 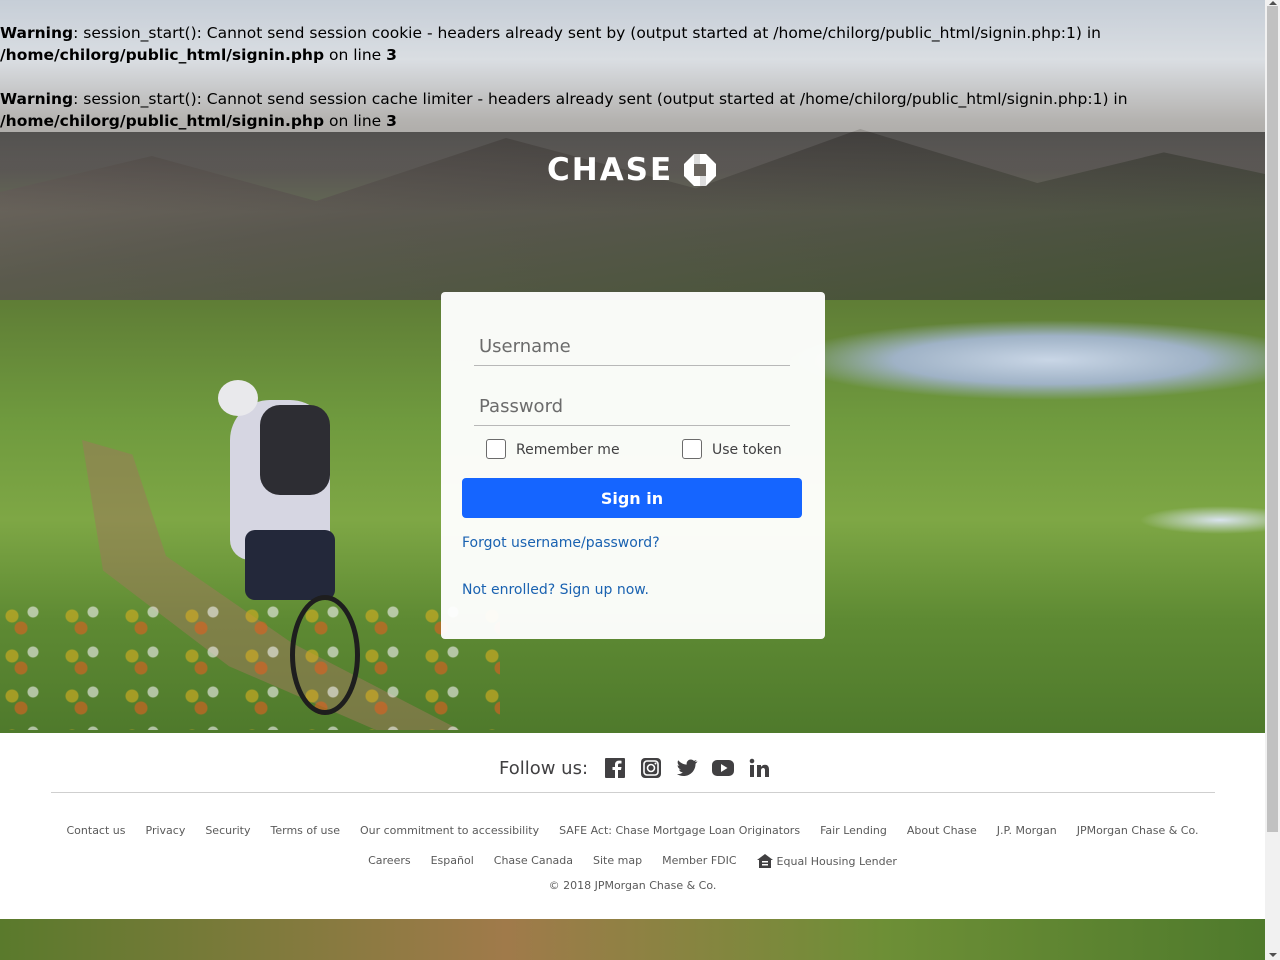 What do you see at coordinates (290, 565) in the screenshot?
I see `rider-shorts` at bounding box center [290, 565].